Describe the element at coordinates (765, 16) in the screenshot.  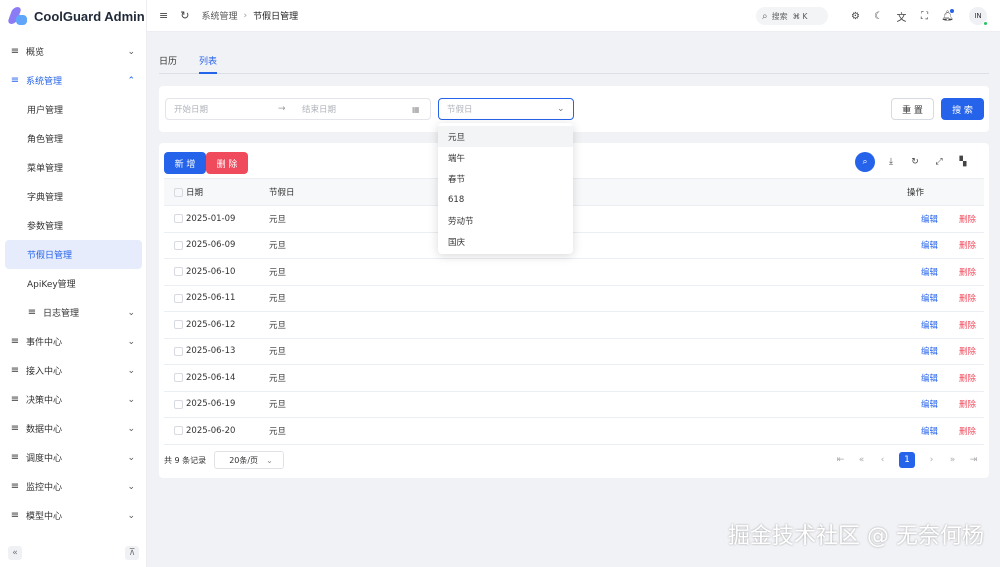
I see `search-icon: ⌕` at that location.